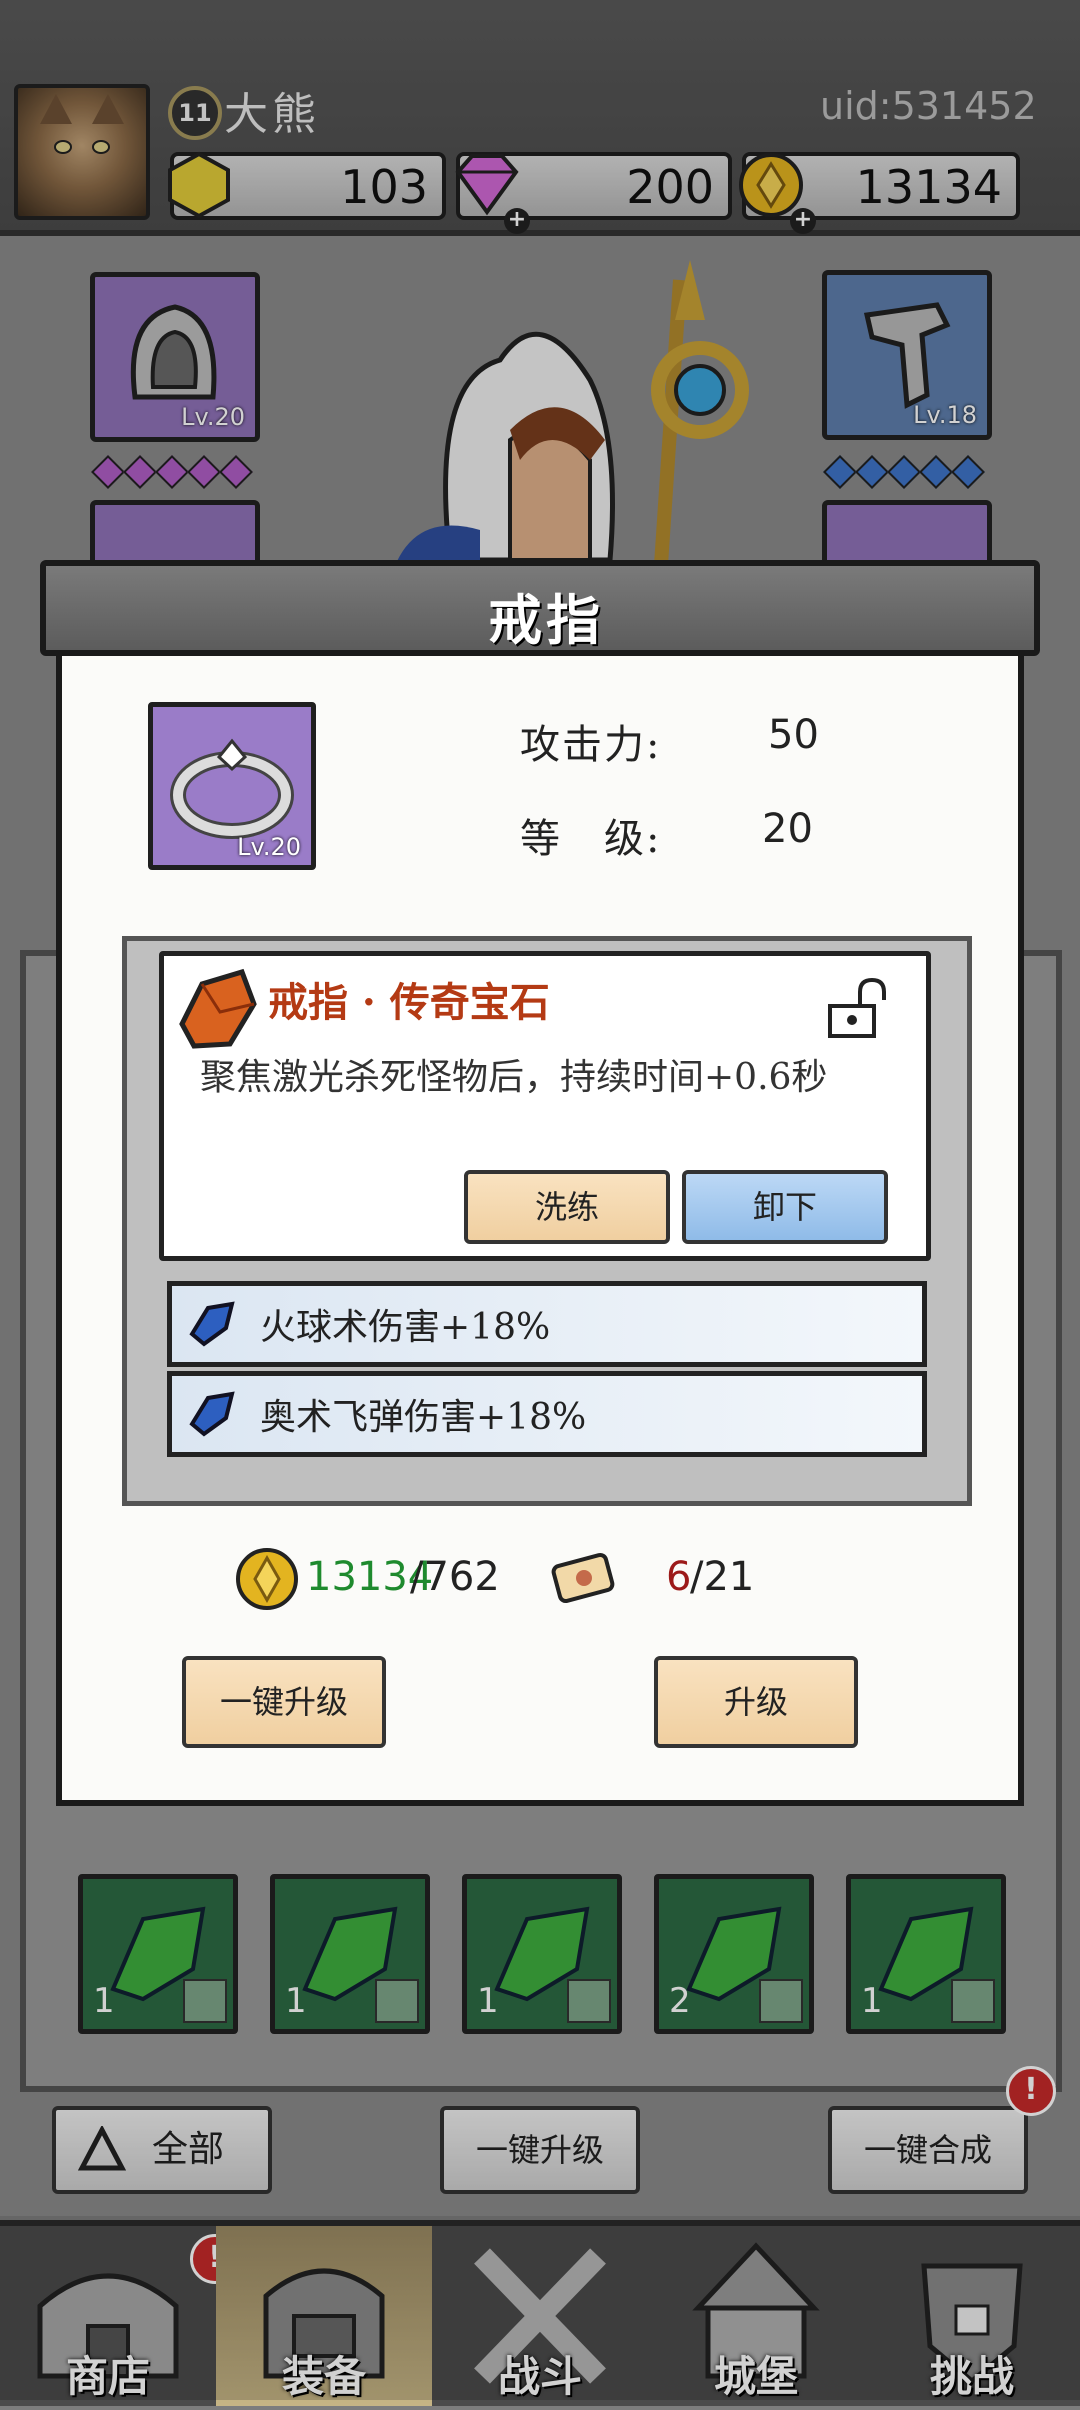 This screenshot has width=1080, height=2410. I want to click on coin-required: /762, so click(455, 1577).